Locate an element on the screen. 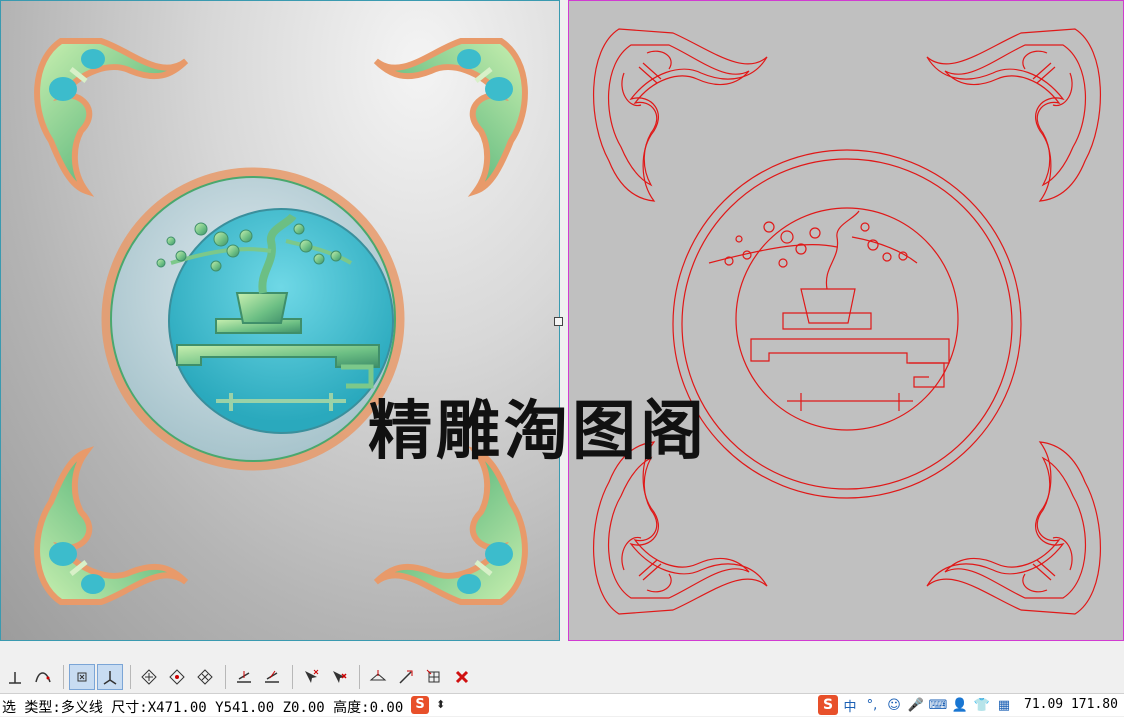 The height and width of the screenshot is (717, 1124). diamond-dot-button is located at coordinates (177, 677).